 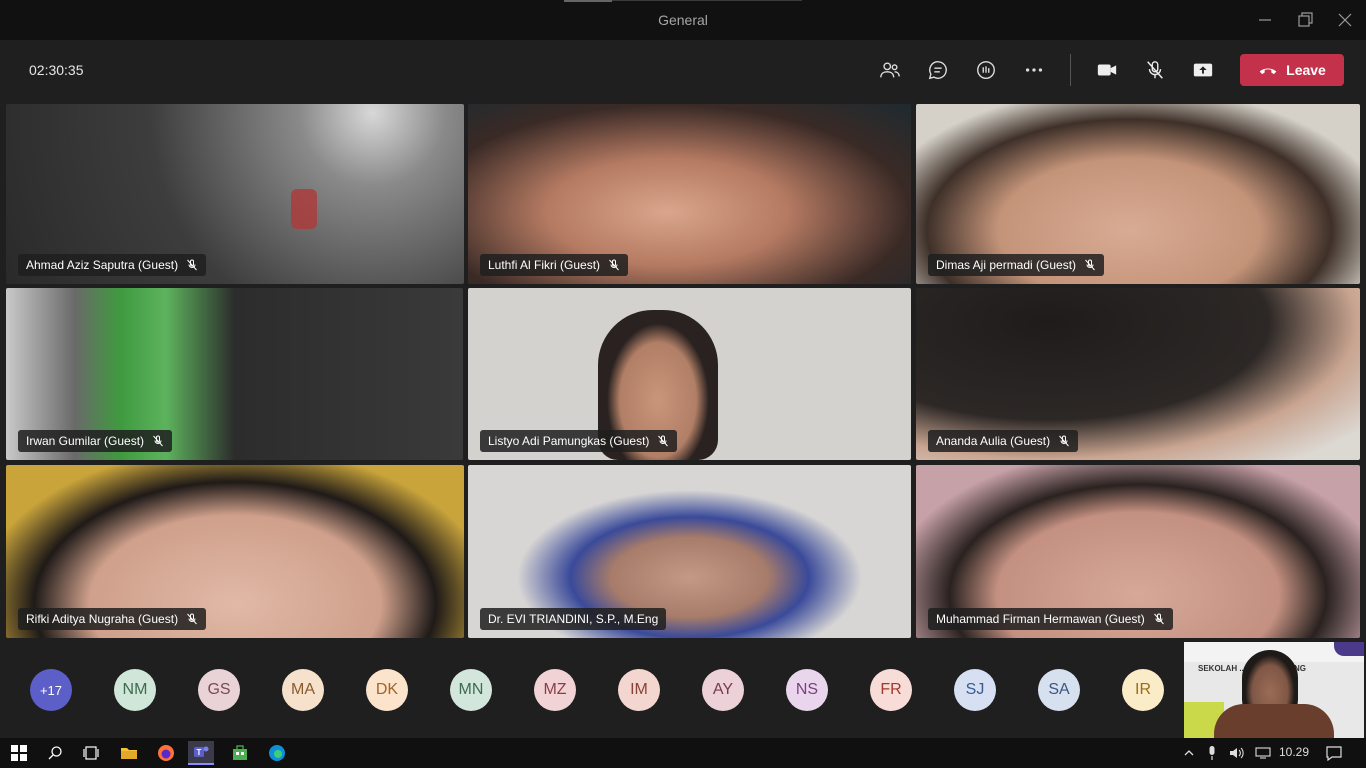 I want to click on participants-icon, so click(x=890, y=70).